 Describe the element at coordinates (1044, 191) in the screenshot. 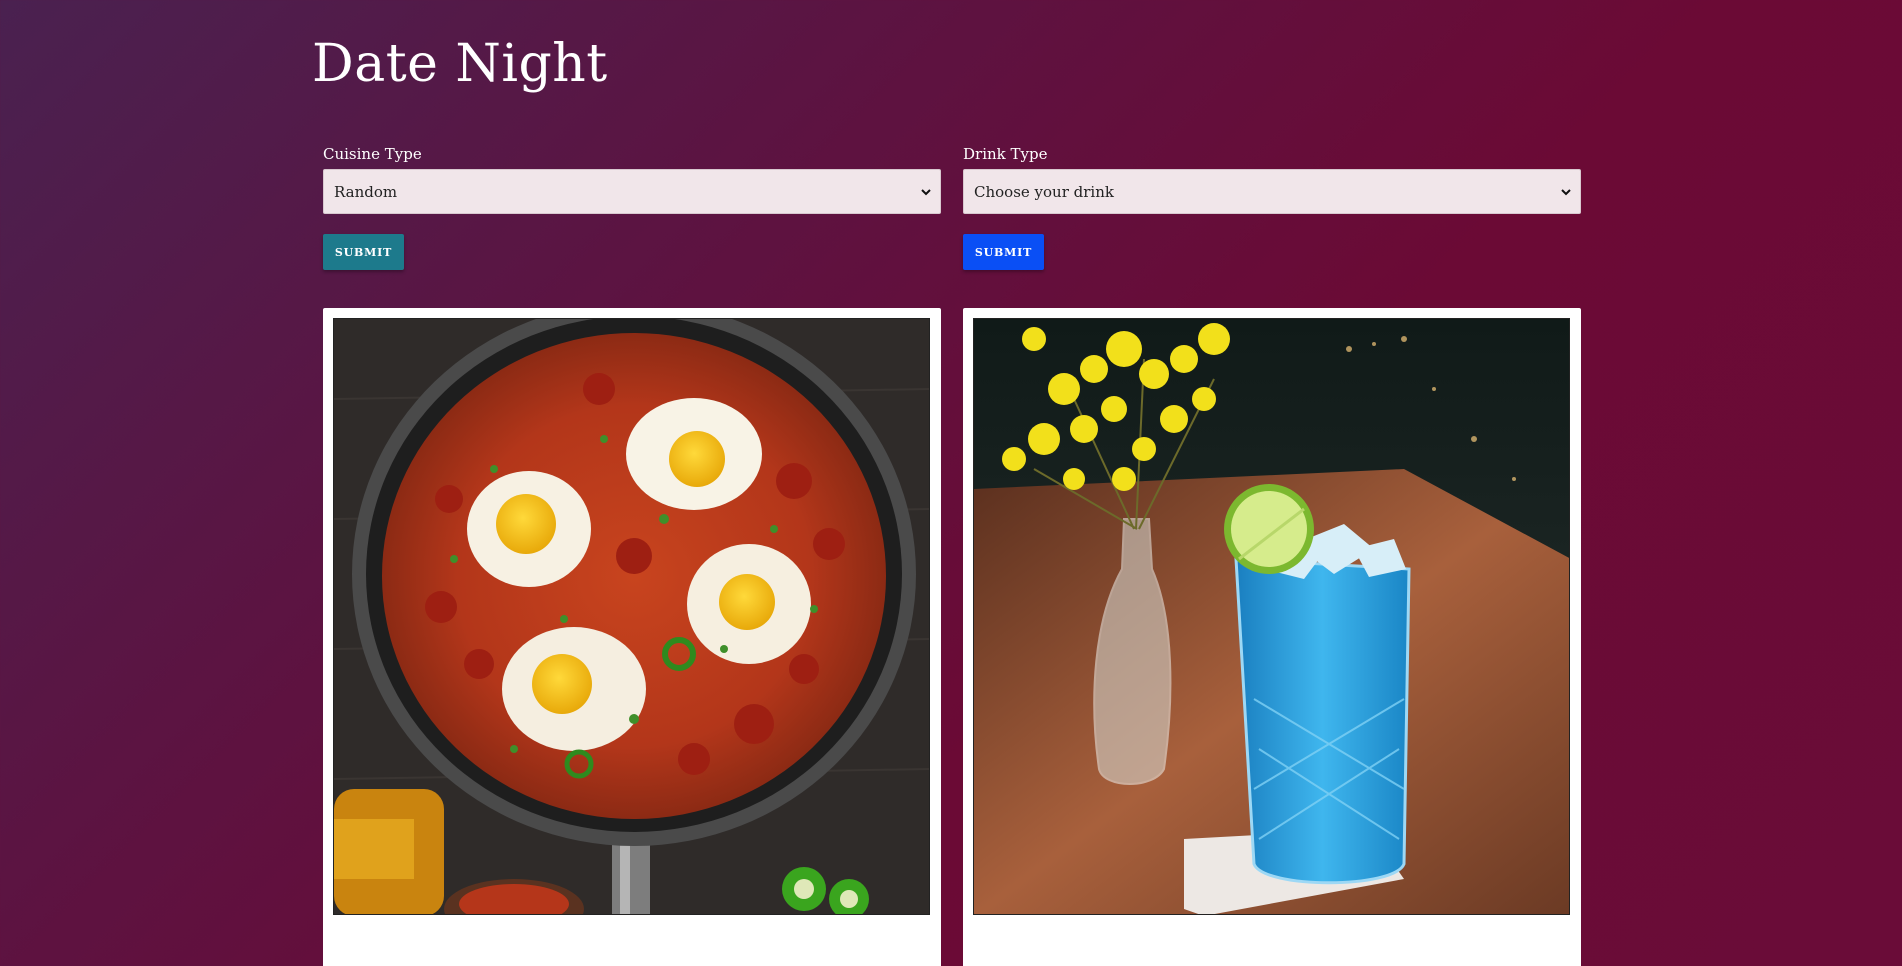

I see `drink-type-selected-value: Choose your drink` at that location.